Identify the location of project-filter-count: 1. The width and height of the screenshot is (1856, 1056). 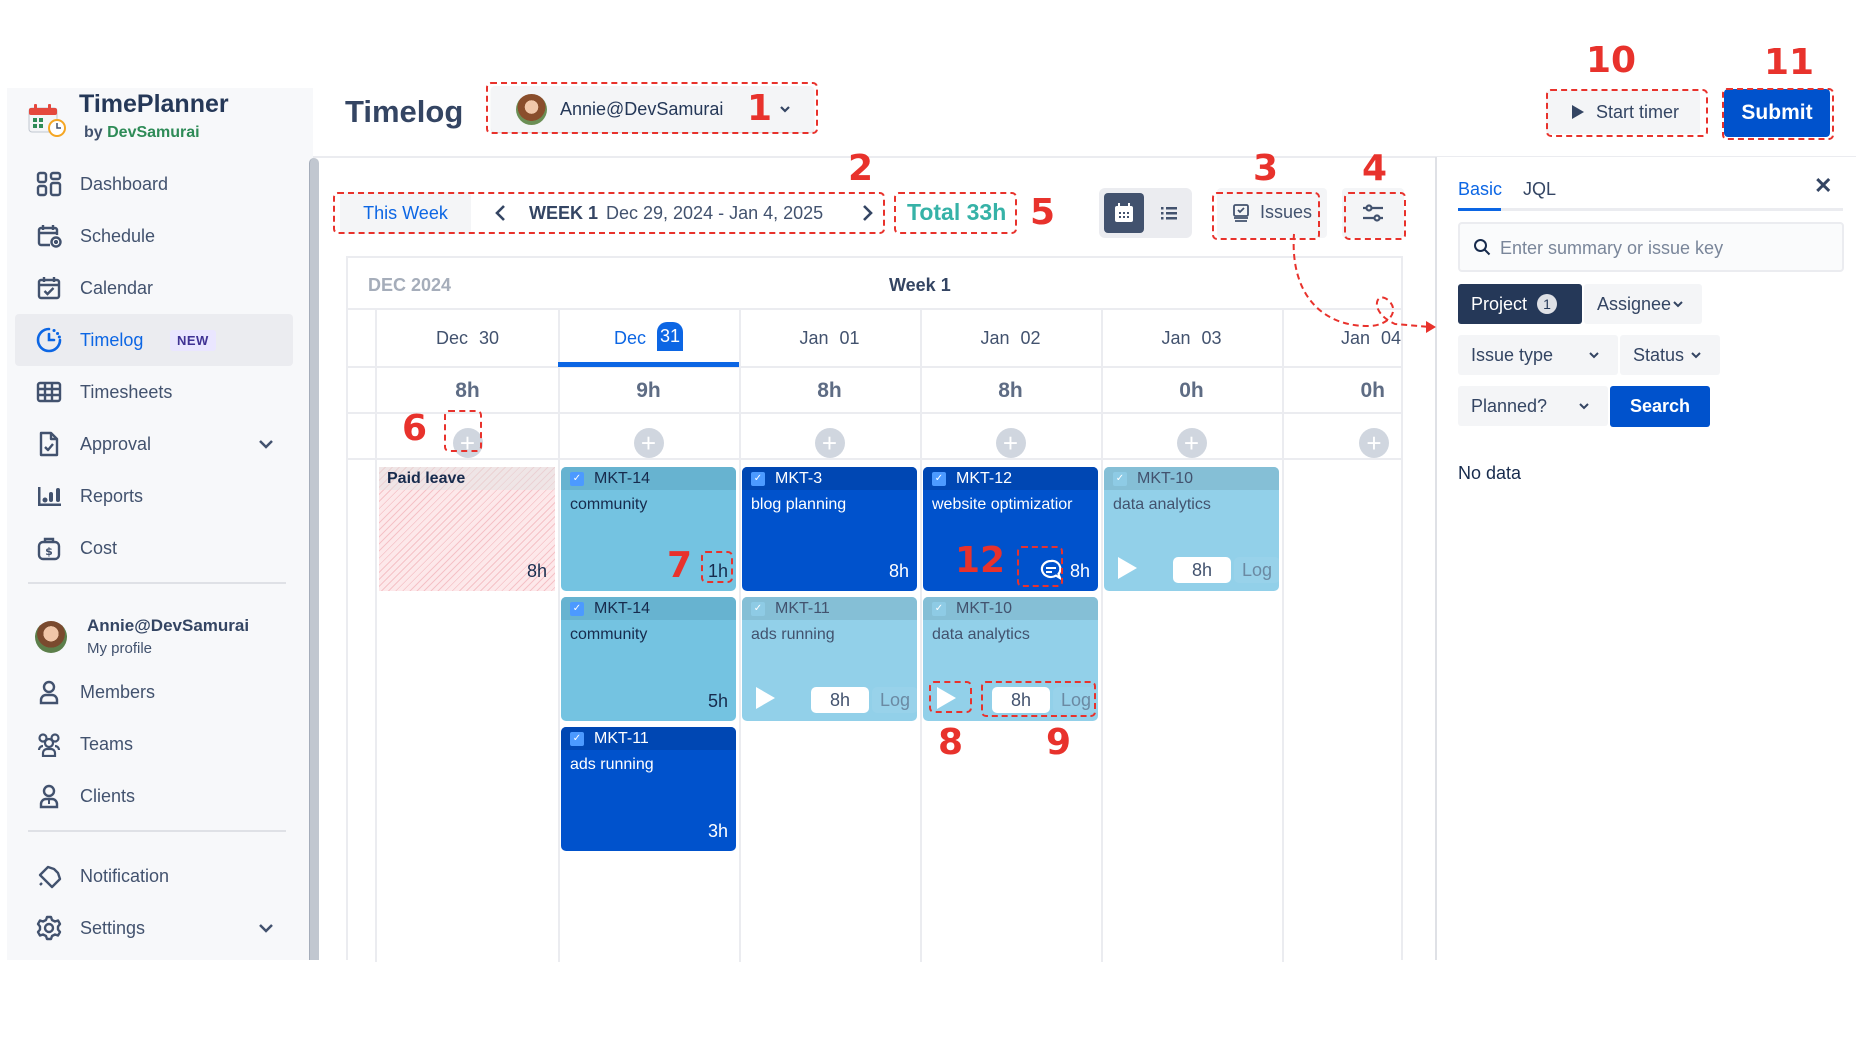
(1547, 304).